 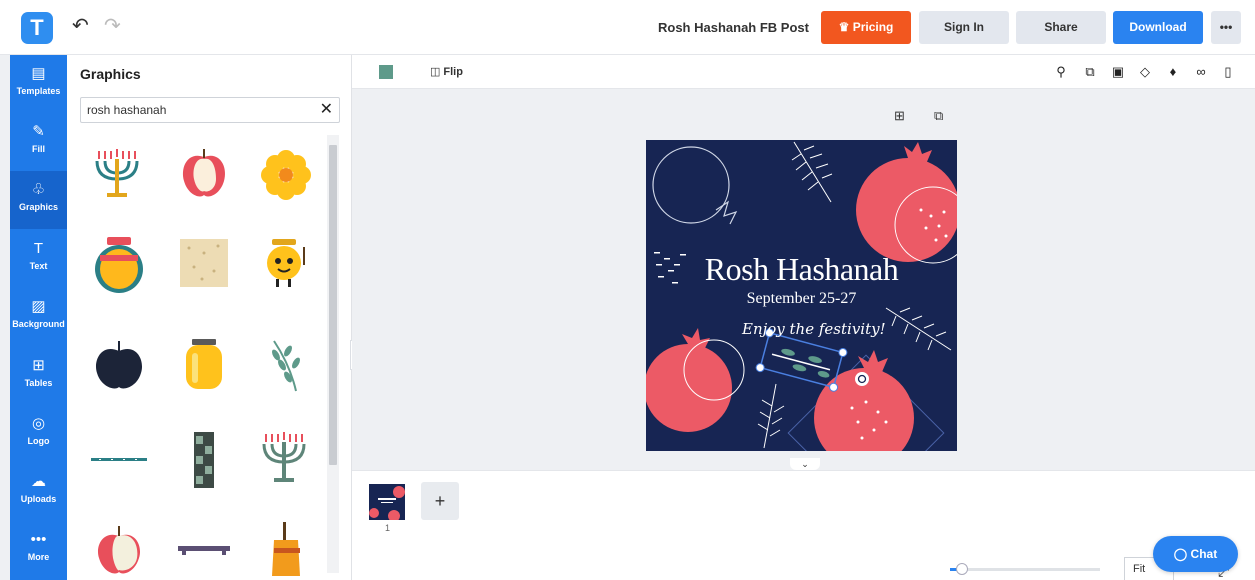 I want to click on zoom-slider, so click(x=1025, y=569).